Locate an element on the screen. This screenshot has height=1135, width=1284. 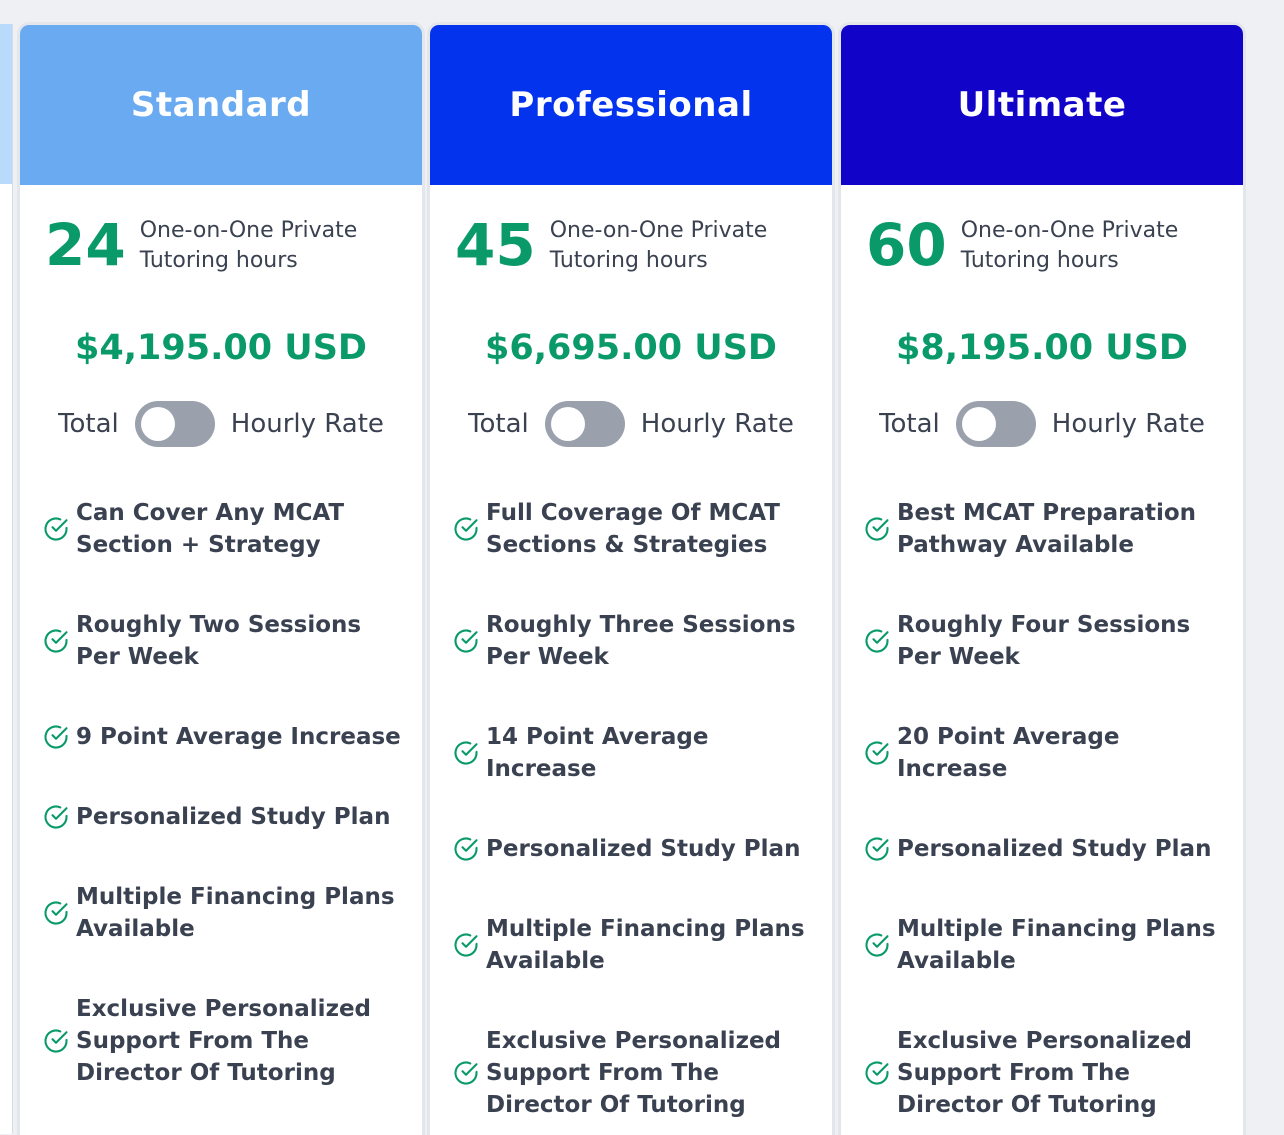
feature-item: Roughly Two Sessions Per Week is located at coordinates (227, 641).